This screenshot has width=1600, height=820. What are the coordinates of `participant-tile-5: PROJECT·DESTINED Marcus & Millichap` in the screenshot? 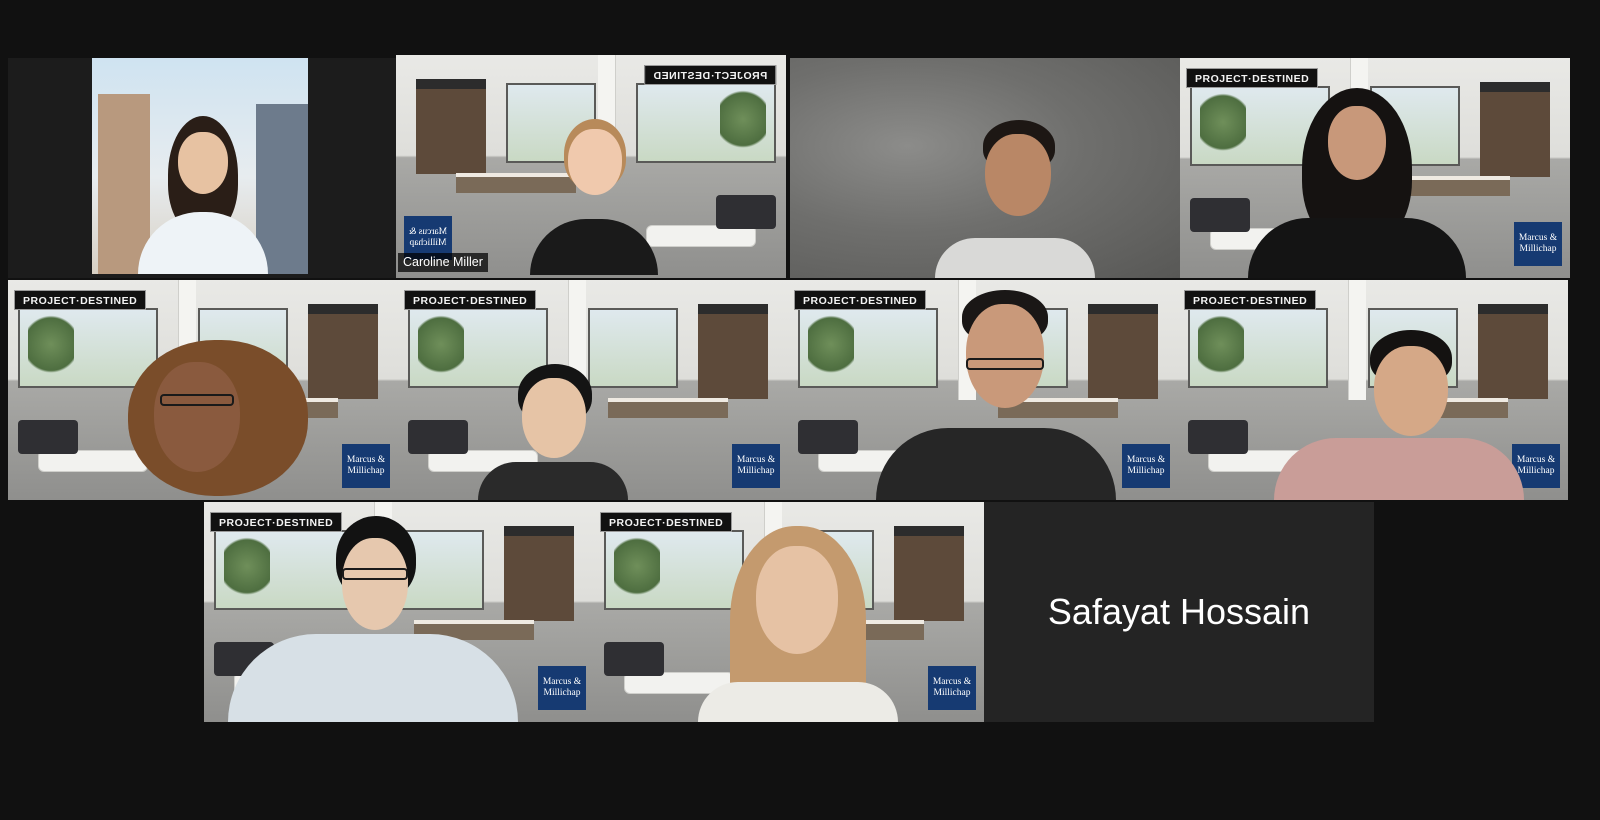 It's located at (203, 390).